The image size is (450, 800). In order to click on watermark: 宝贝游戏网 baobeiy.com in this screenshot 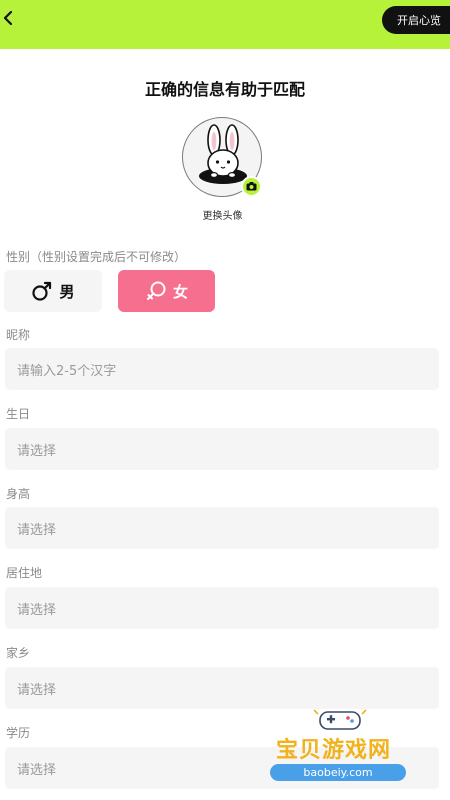, I will do `click(345, 750)`.